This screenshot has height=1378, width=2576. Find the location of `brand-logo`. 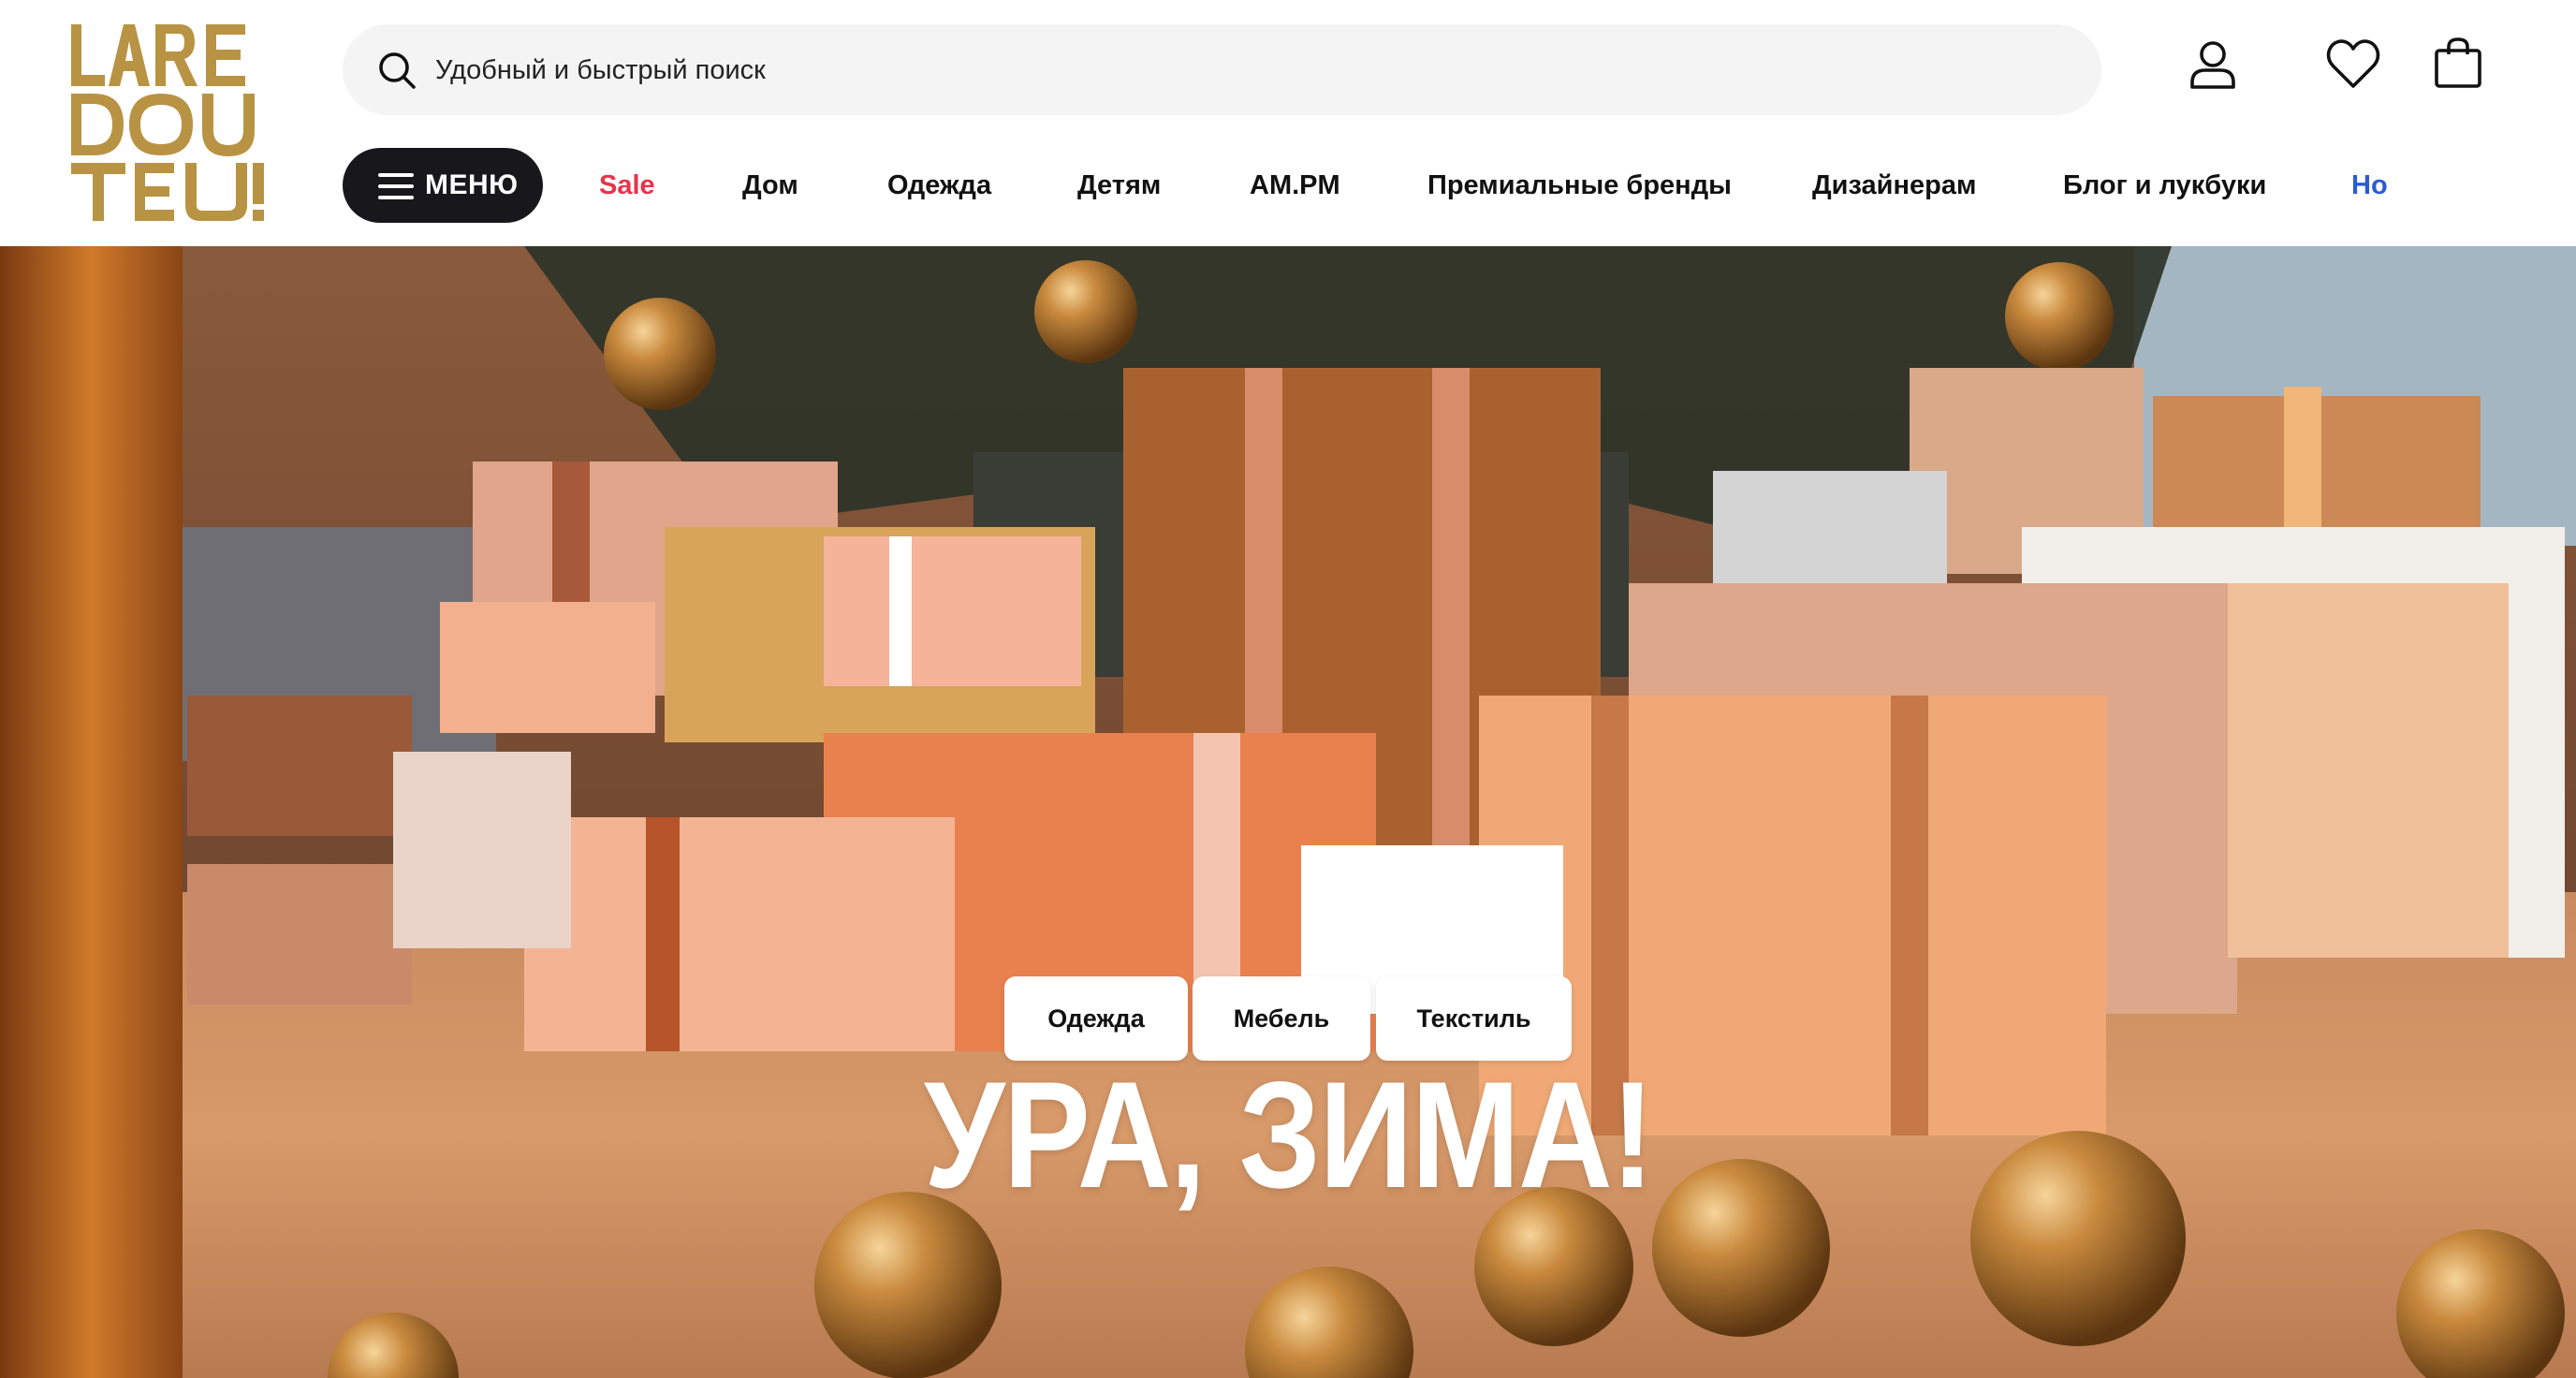

brand-logo is located at coordinates (171, 121).